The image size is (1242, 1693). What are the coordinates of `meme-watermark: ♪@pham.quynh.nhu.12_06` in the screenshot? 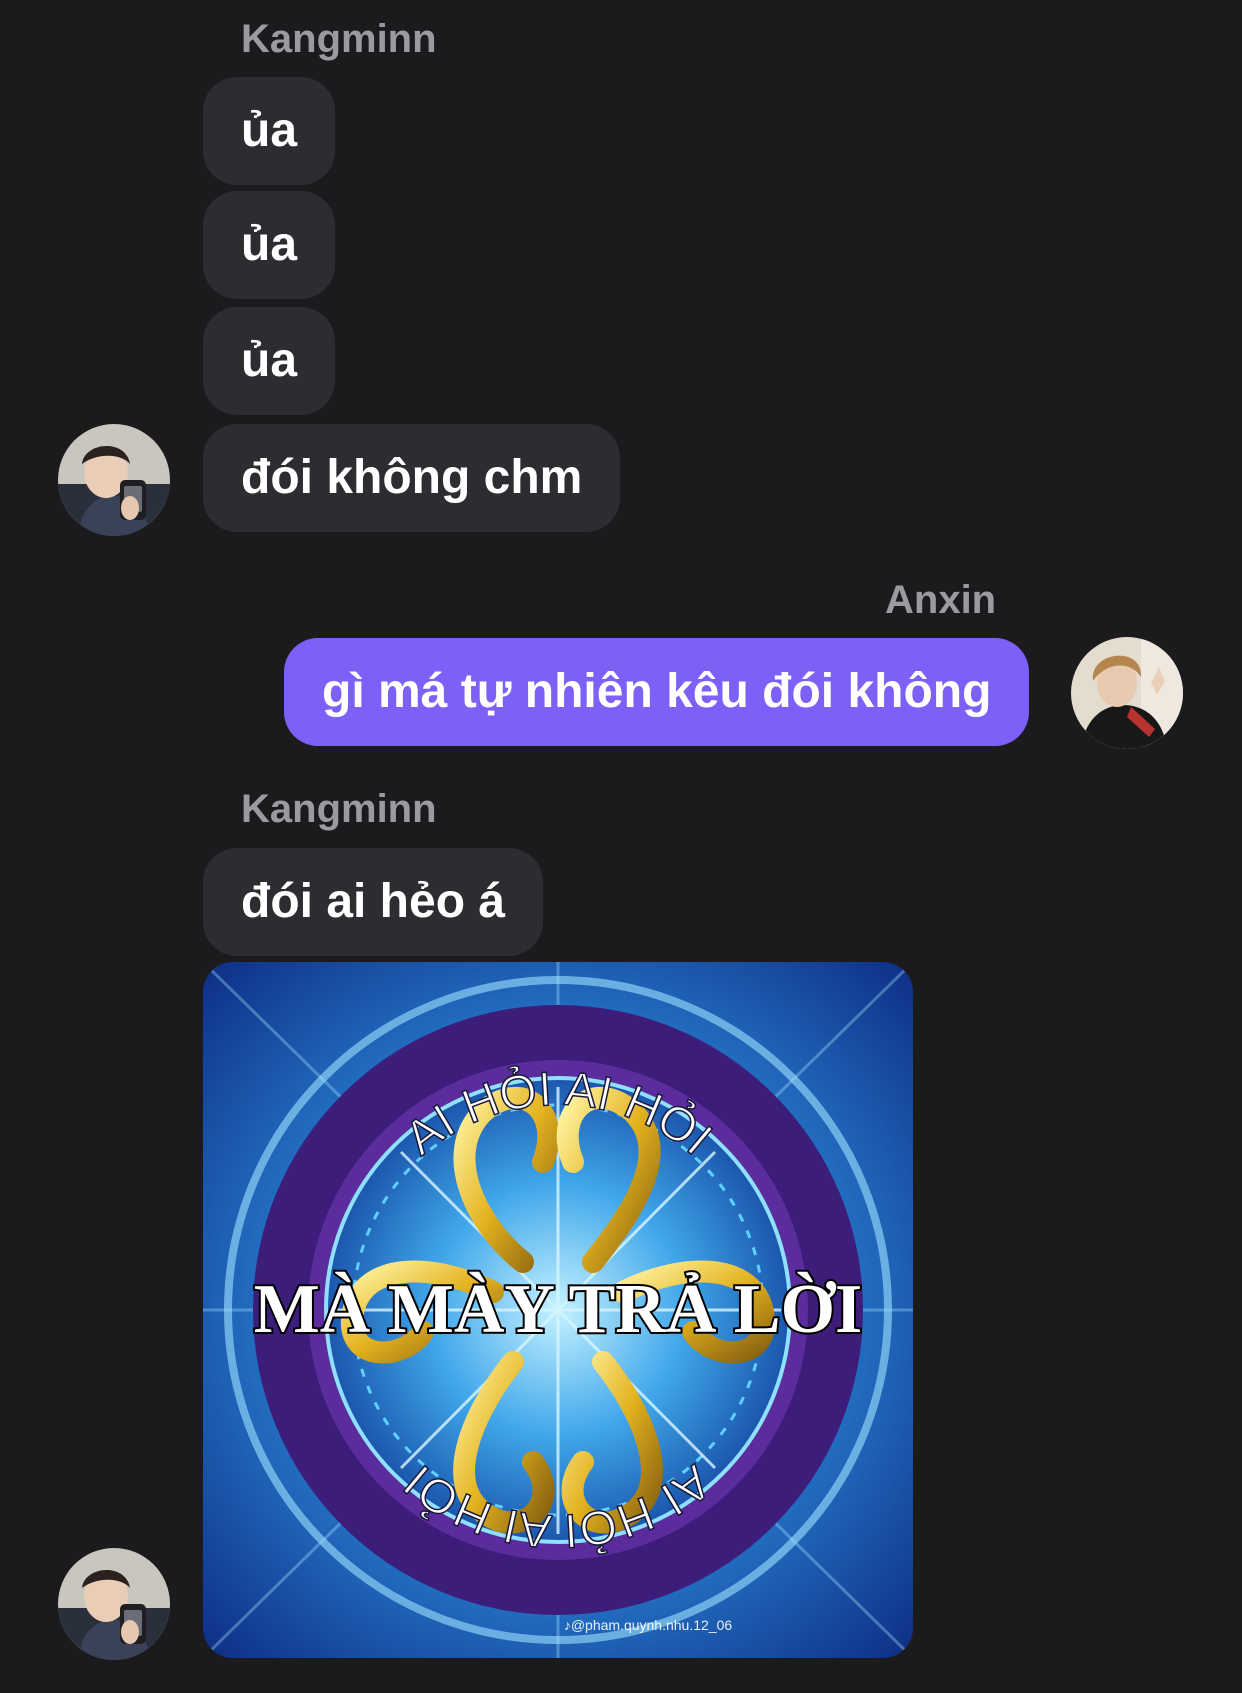 It's located at (648, 1625).